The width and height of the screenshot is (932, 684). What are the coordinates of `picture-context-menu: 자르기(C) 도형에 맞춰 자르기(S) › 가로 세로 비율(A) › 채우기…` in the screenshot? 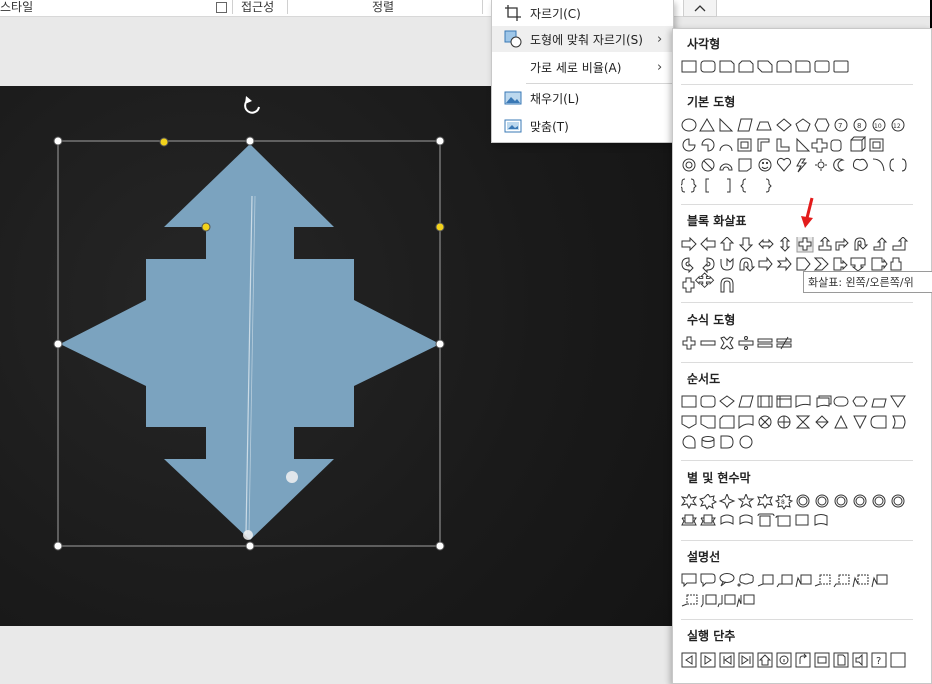 It's located at (582, 71).